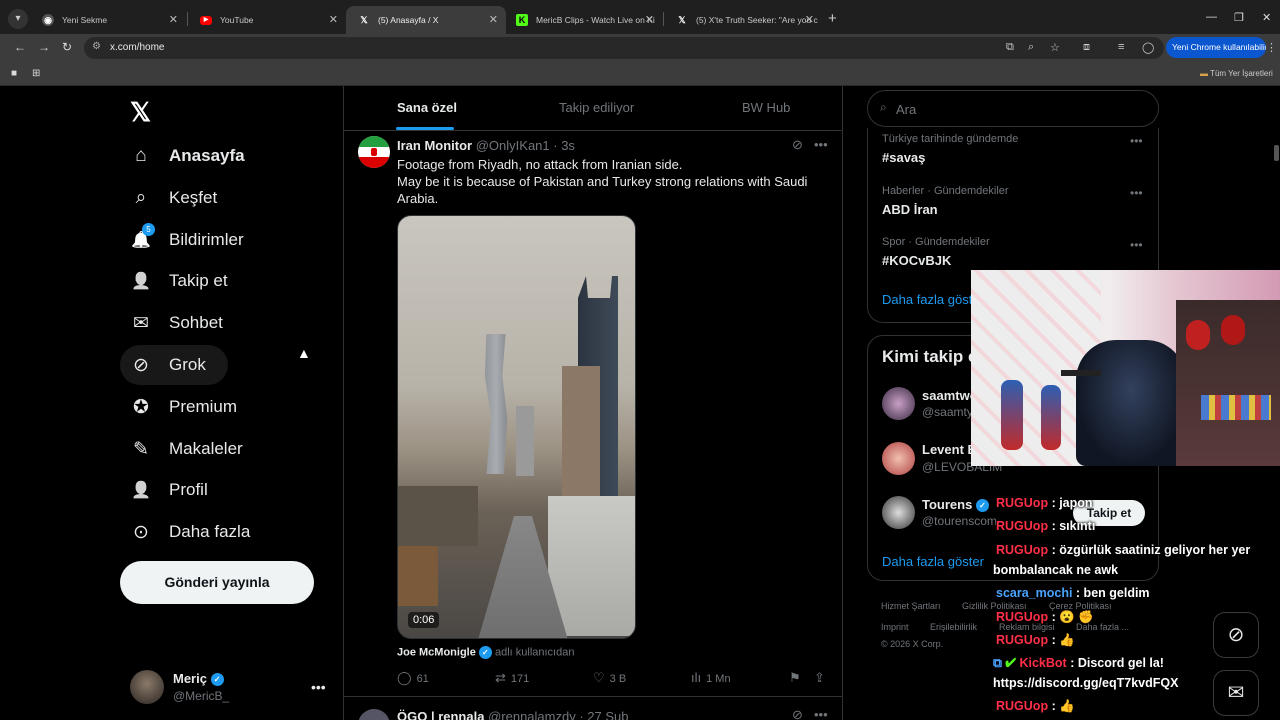  What do you see at coordinates (164, 490) in the screenshot?
I see `nav-profile: 👤 Profil` at bounding box center [164, 490].